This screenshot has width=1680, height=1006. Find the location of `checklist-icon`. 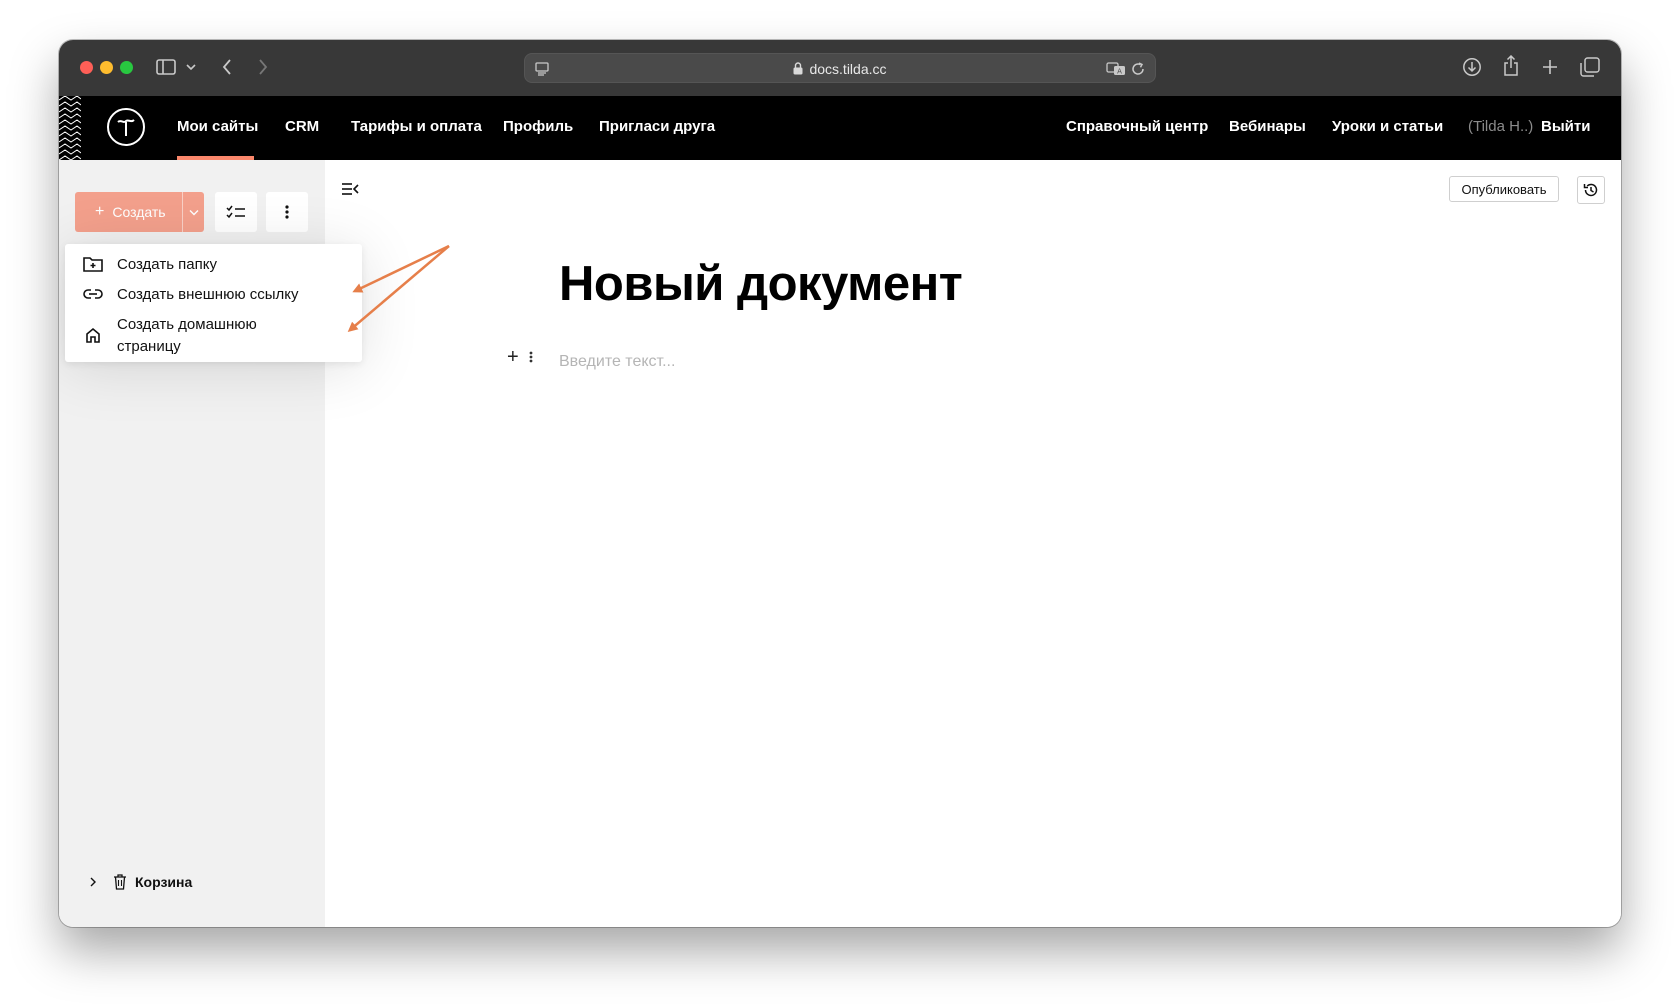

checklist-icon is located at coordinates (235, 212).